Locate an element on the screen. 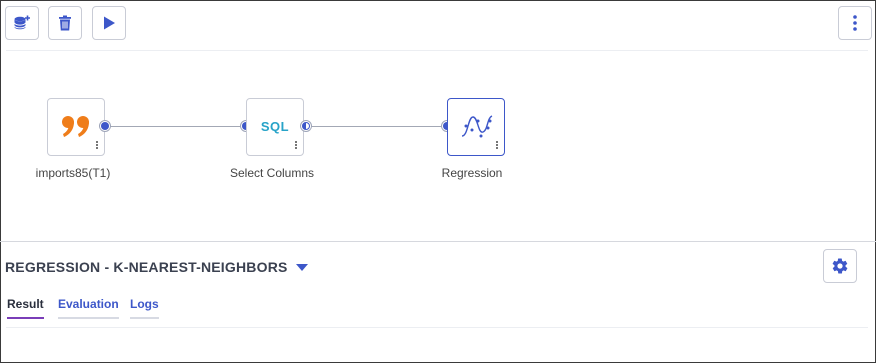  database-plus-icon is located at coordinates (22, 22).